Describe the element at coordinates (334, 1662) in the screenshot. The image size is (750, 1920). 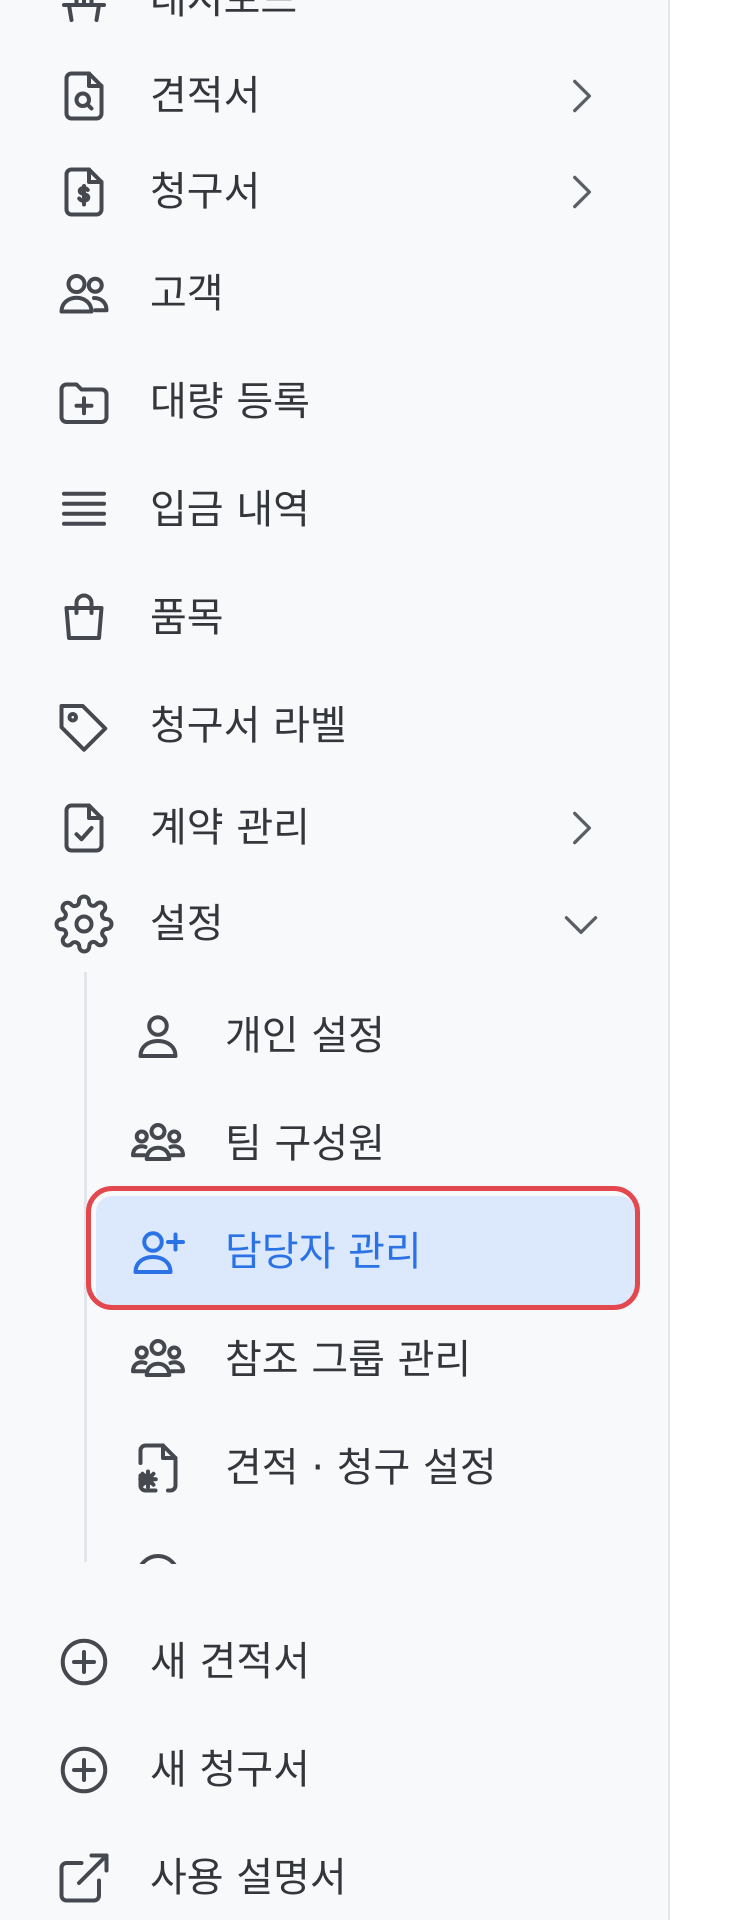
I see `new-estimate-button: 새 견적서` at that location.